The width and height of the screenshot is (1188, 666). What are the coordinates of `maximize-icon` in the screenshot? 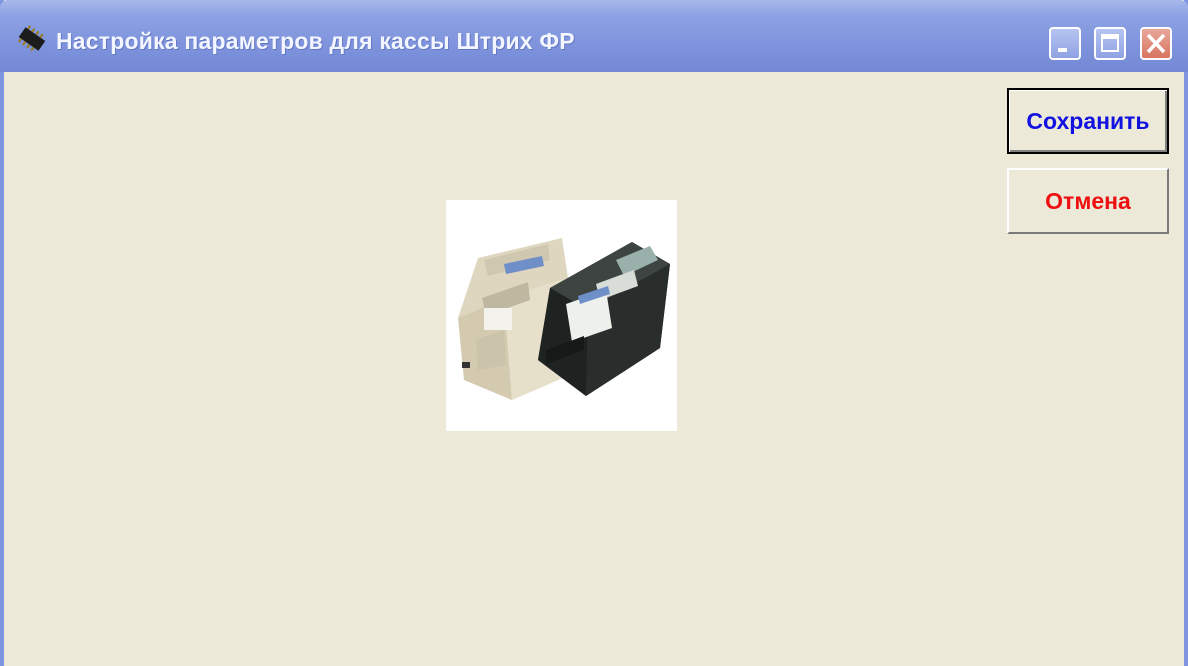 It's located at (1110, 43).